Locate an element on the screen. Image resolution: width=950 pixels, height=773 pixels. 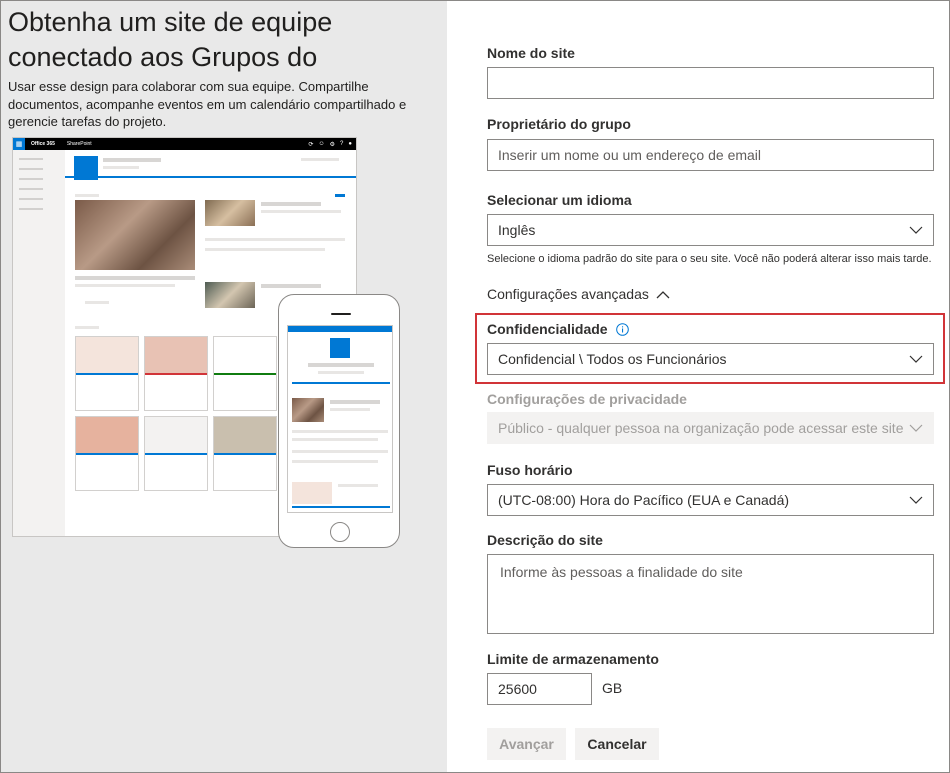
site-description-input is located at coordinates (710, 594).